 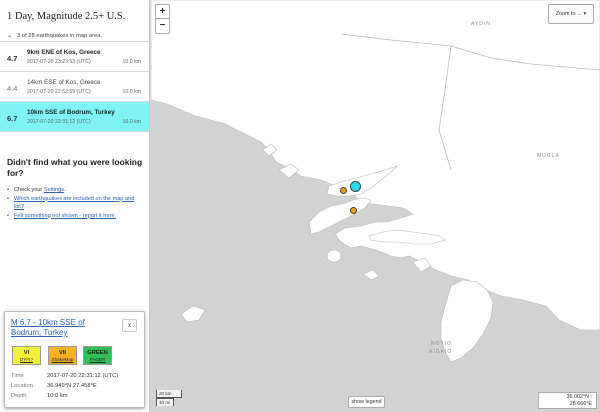 What do you see at coordinates (97, 359) in the screenshot?
I see `pager-label: PAGER` at bounding box center [97, 359].